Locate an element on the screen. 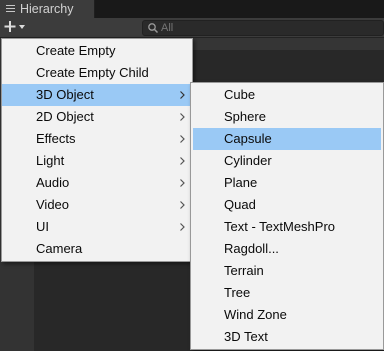 The height and width of the screenshot is (351, 384). submenu-item-3d-text: 3D Text is located at coordinates (287, 337).